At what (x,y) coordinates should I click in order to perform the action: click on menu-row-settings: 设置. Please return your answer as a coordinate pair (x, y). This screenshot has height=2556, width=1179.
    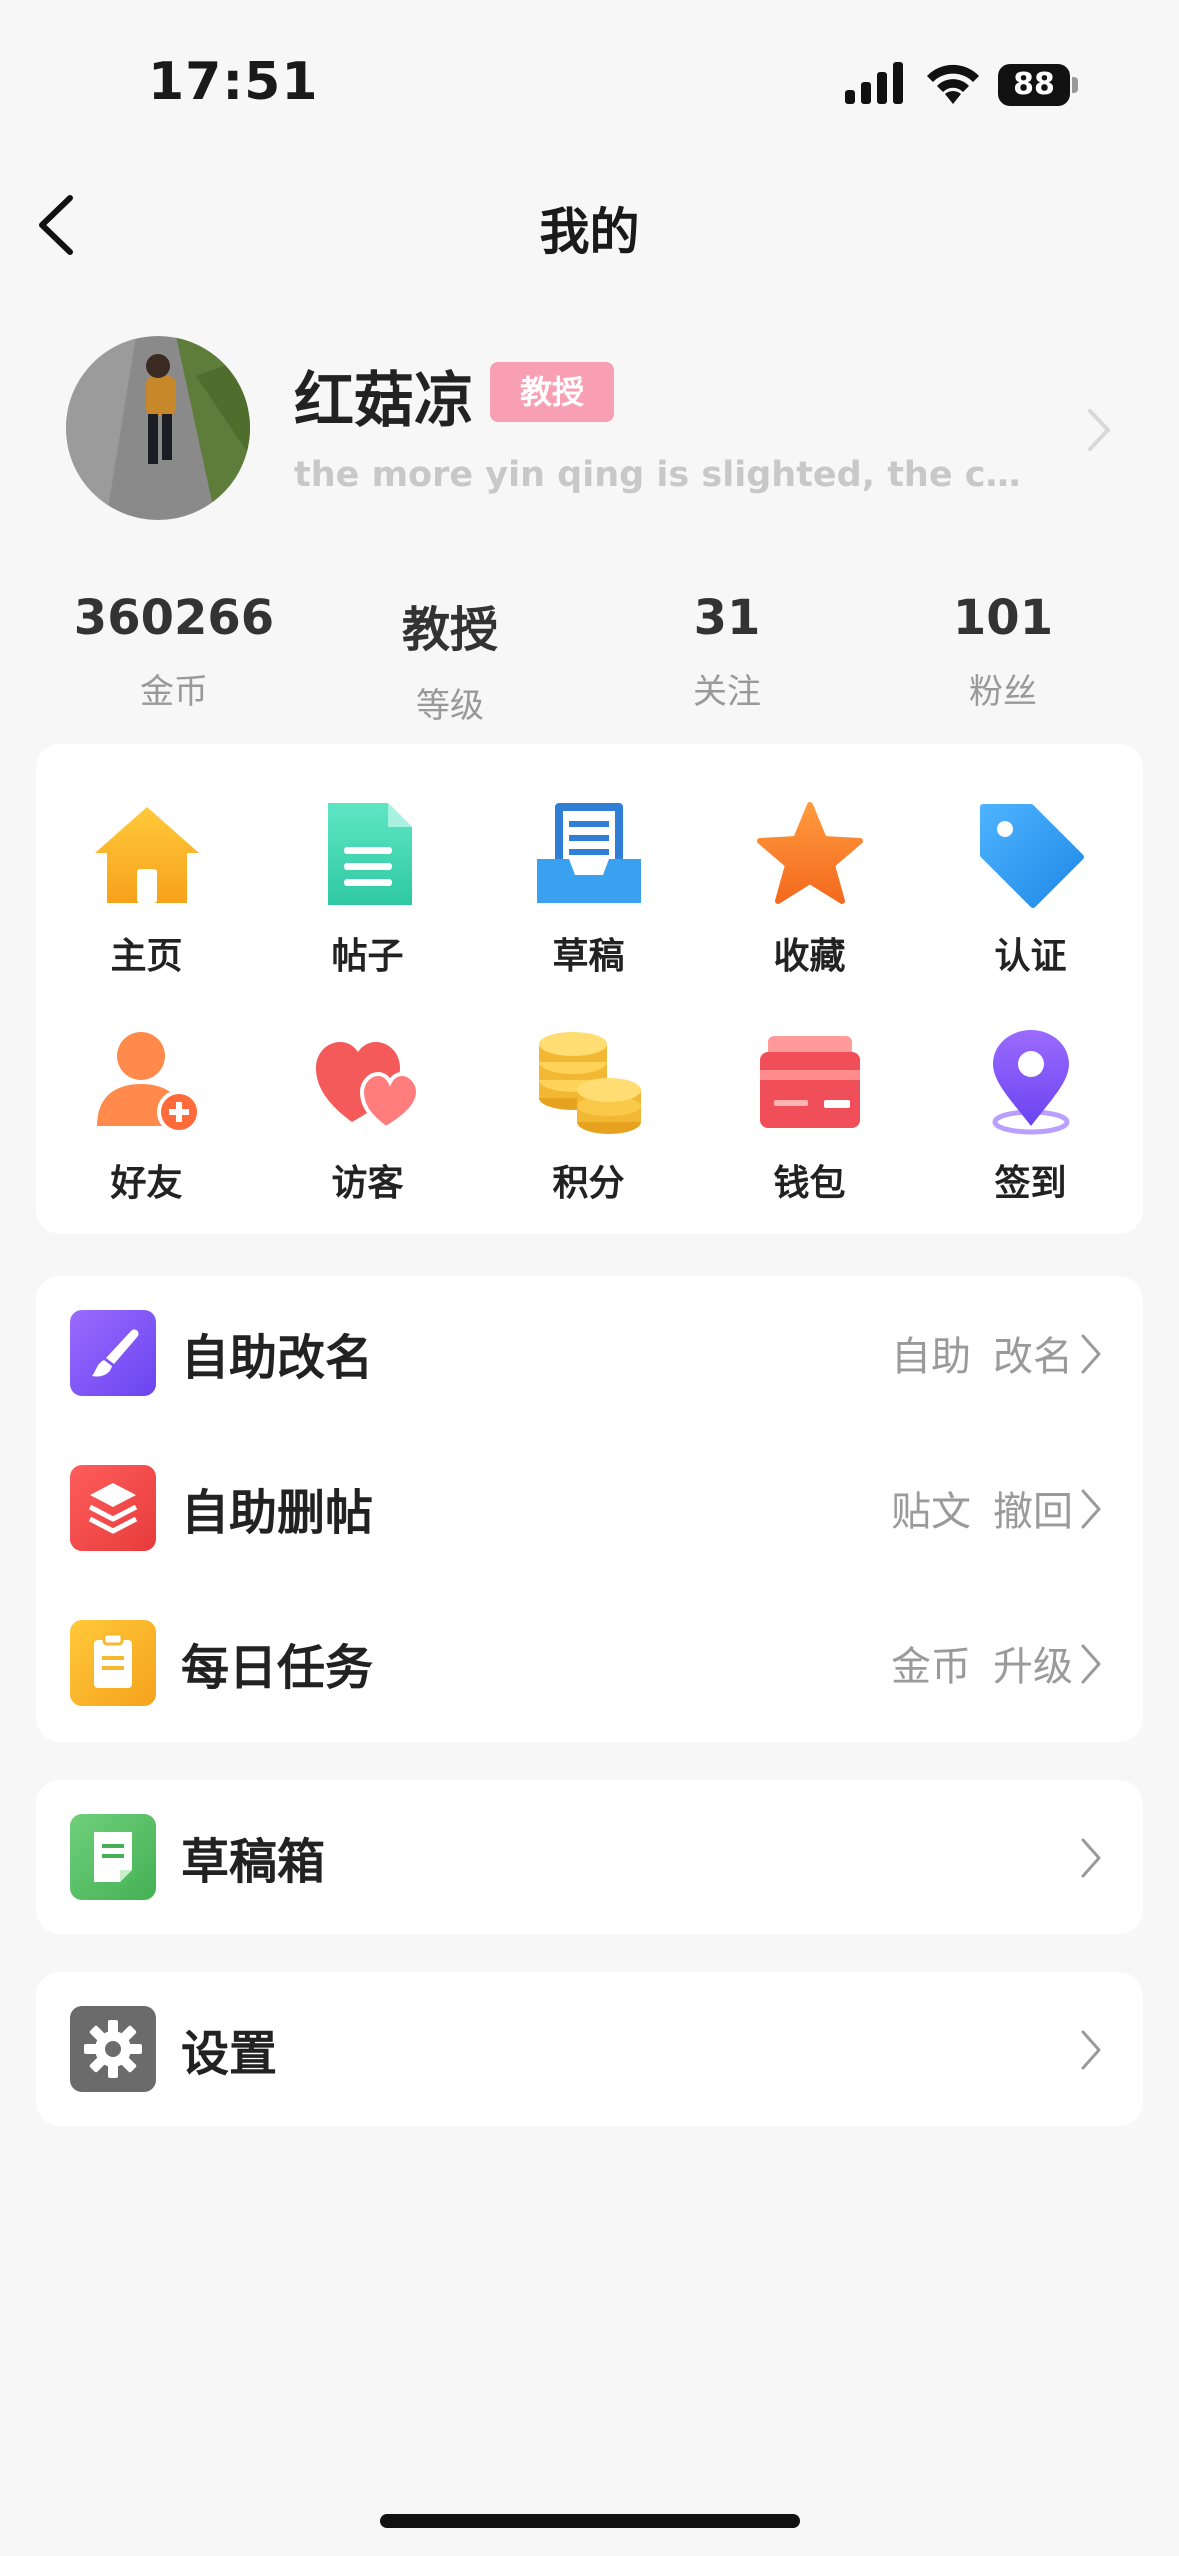
    Looking at the image, I should click on (589, 2049).